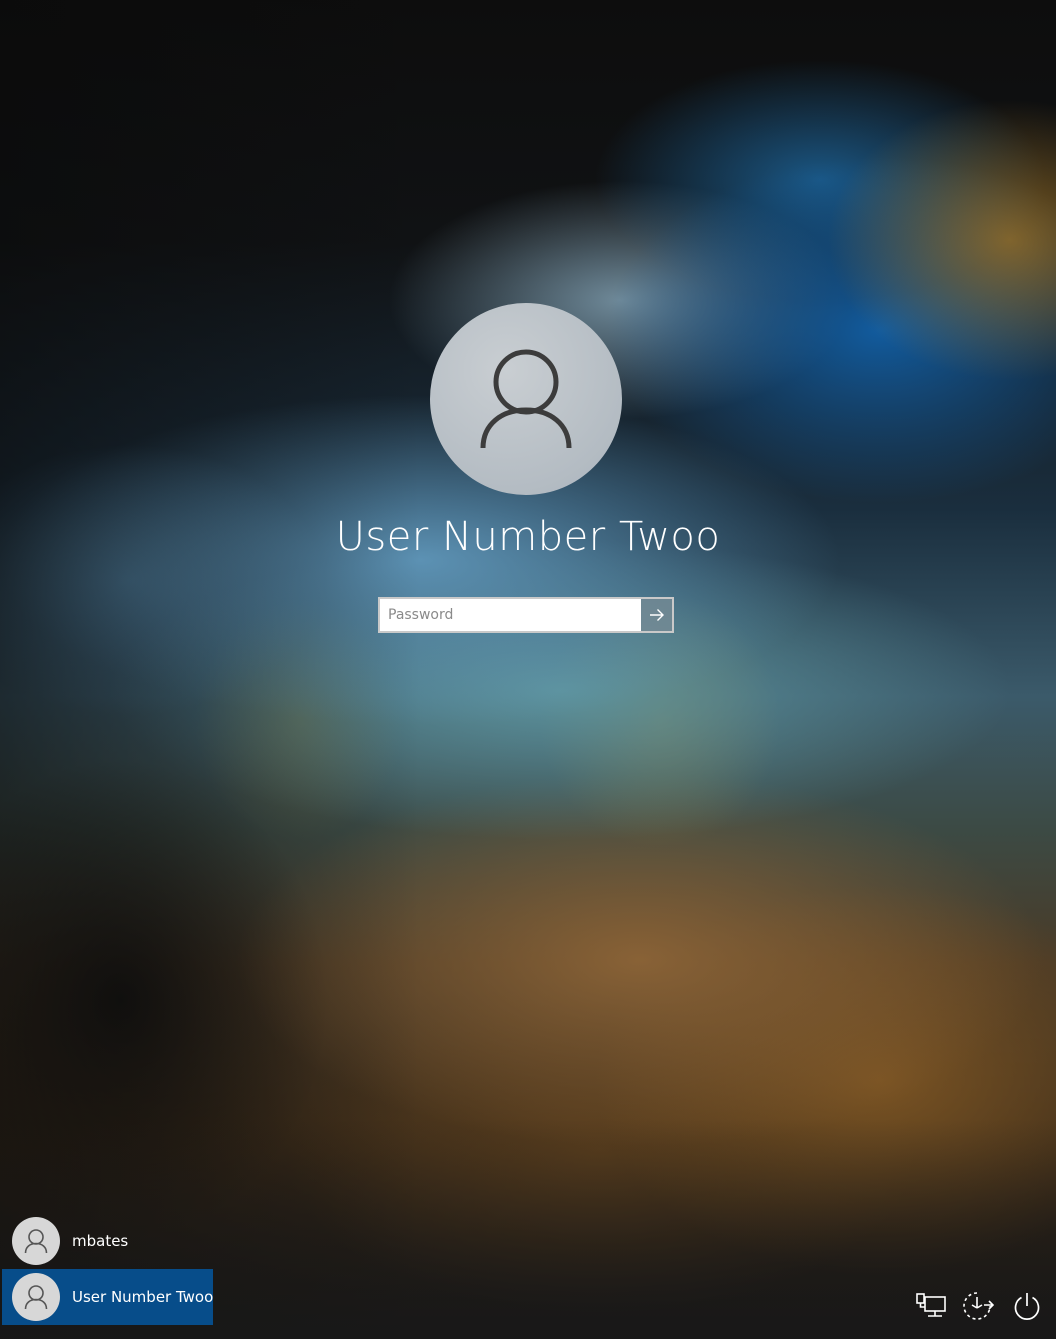 This screenshot has height=1339, width=1056. I want to click on user-tile-user-number-twoo: User Number Twoo, so click(107, 1297).